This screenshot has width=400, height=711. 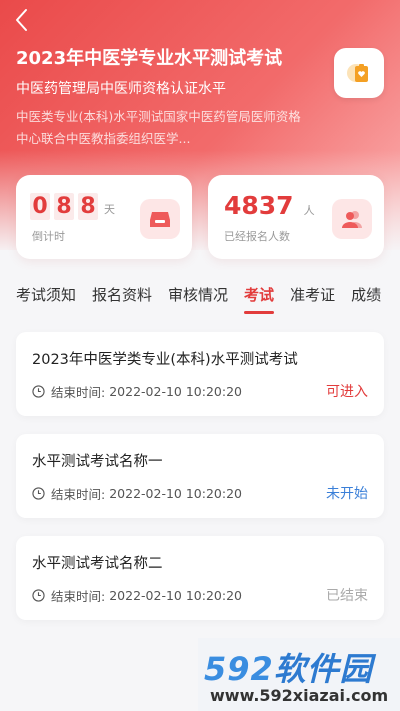 What do you see at coordinates (40, 206) in the screenshot?
I see `countdown-digit: 0` at bounding box center [40, 206].